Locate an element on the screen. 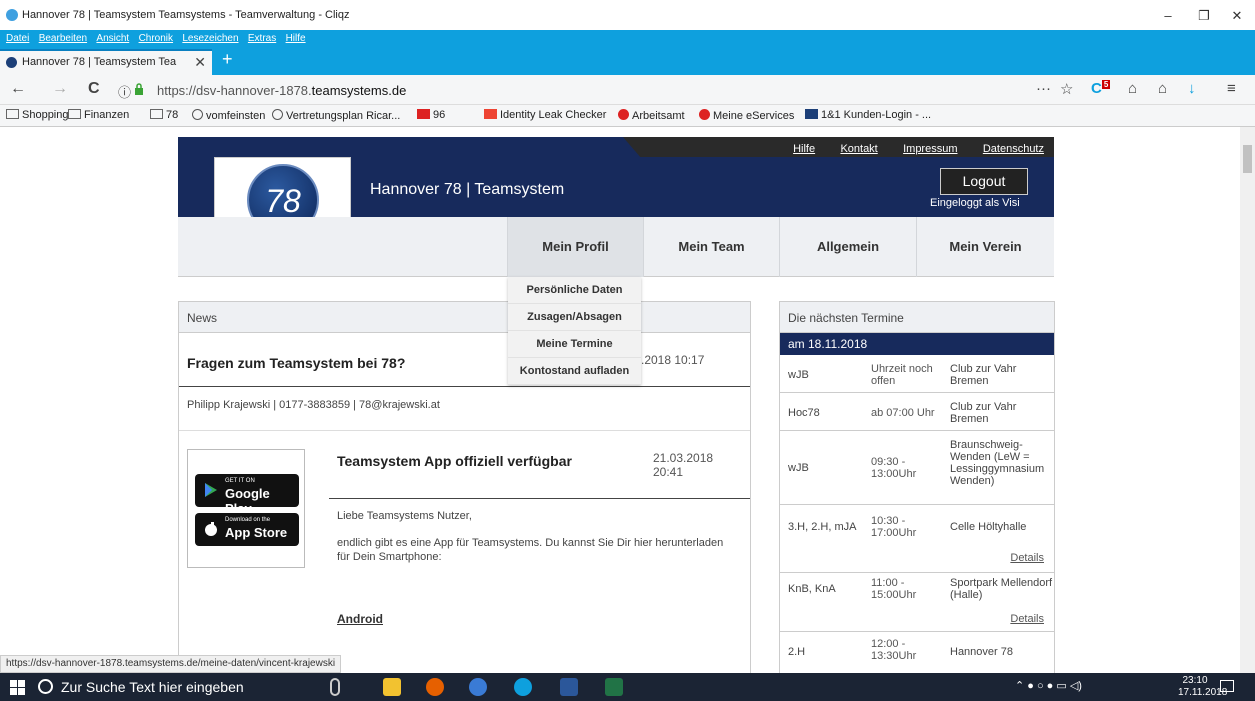 This screenshot has width=1255, height=701. site-title: Hannover 78 | Teamsystem is located at coordinates (467, 189).